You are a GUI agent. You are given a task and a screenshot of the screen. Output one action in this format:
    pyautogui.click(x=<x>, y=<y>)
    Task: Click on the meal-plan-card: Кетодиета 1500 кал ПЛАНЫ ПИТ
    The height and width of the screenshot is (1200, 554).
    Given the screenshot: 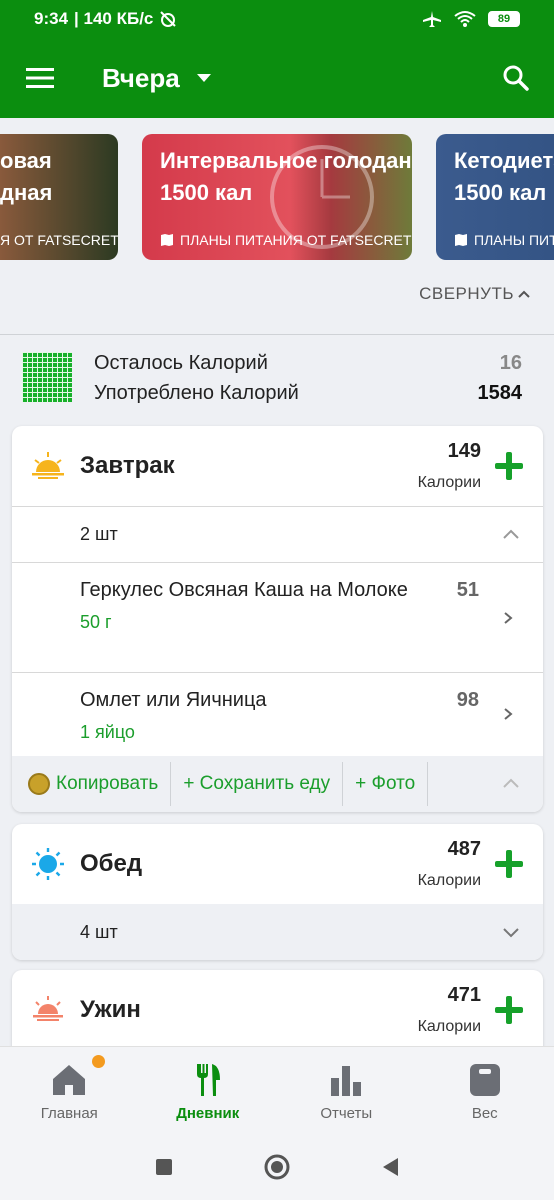 What is the action you would take?
    pyautogui.click(x=495, y=197)
    